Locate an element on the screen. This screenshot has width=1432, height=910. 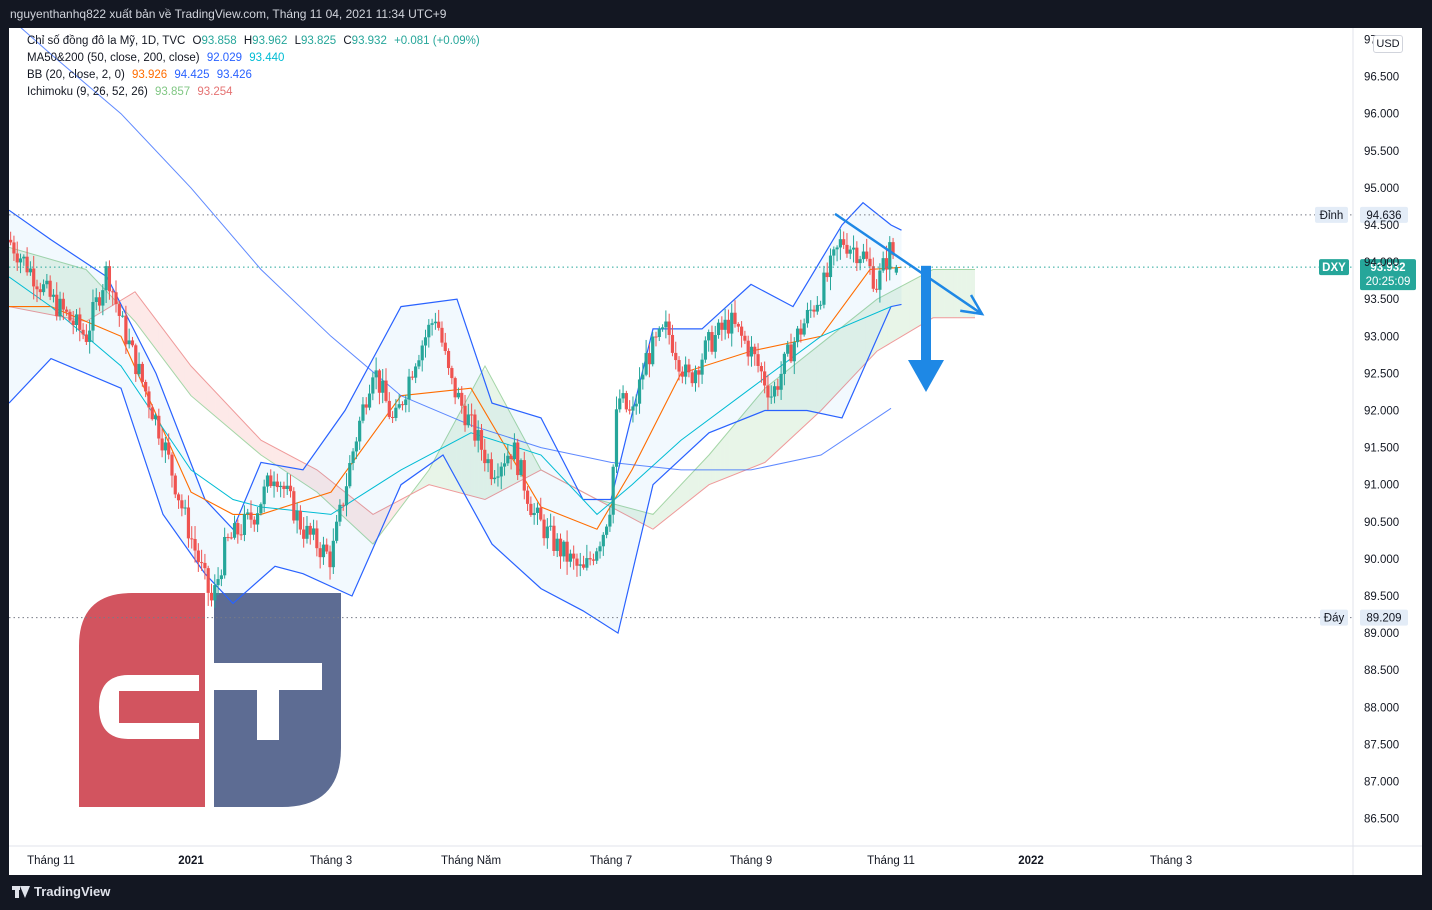
bb-value-1: 93.926 is located at coordinates (150, 75).